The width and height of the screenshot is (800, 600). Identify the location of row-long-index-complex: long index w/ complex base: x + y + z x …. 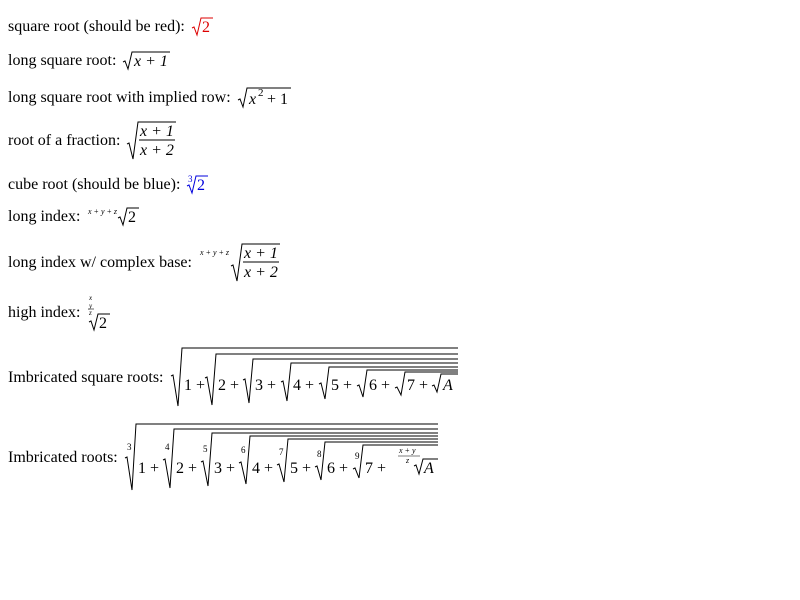
(145, 263).